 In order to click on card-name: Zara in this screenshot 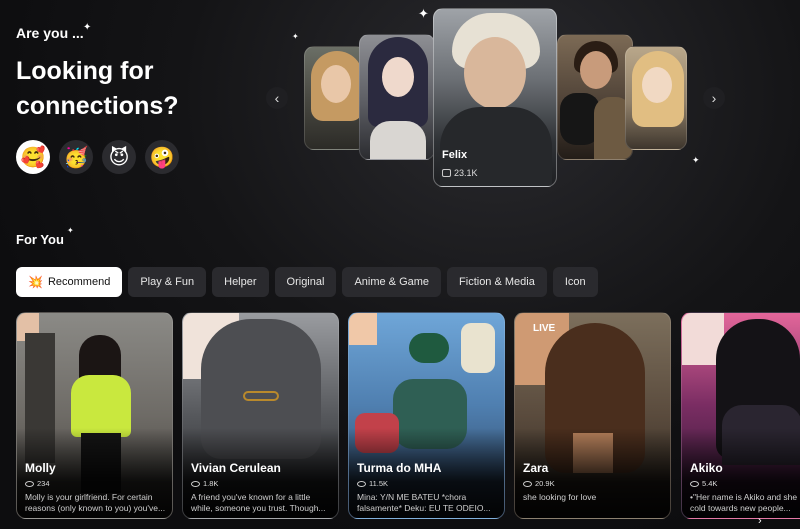, I will do `click(536, 468)`.